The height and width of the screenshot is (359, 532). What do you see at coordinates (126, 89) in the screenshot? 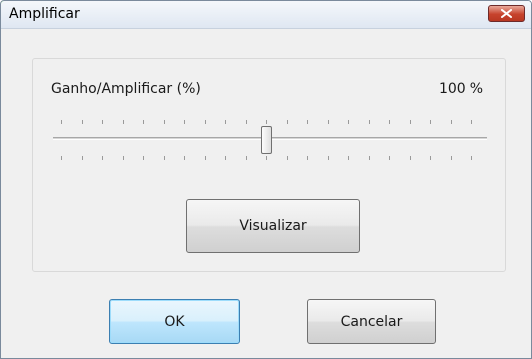
I see `gain-label: Ganho/Amplificar (%)` at bounding box center [126, 89].